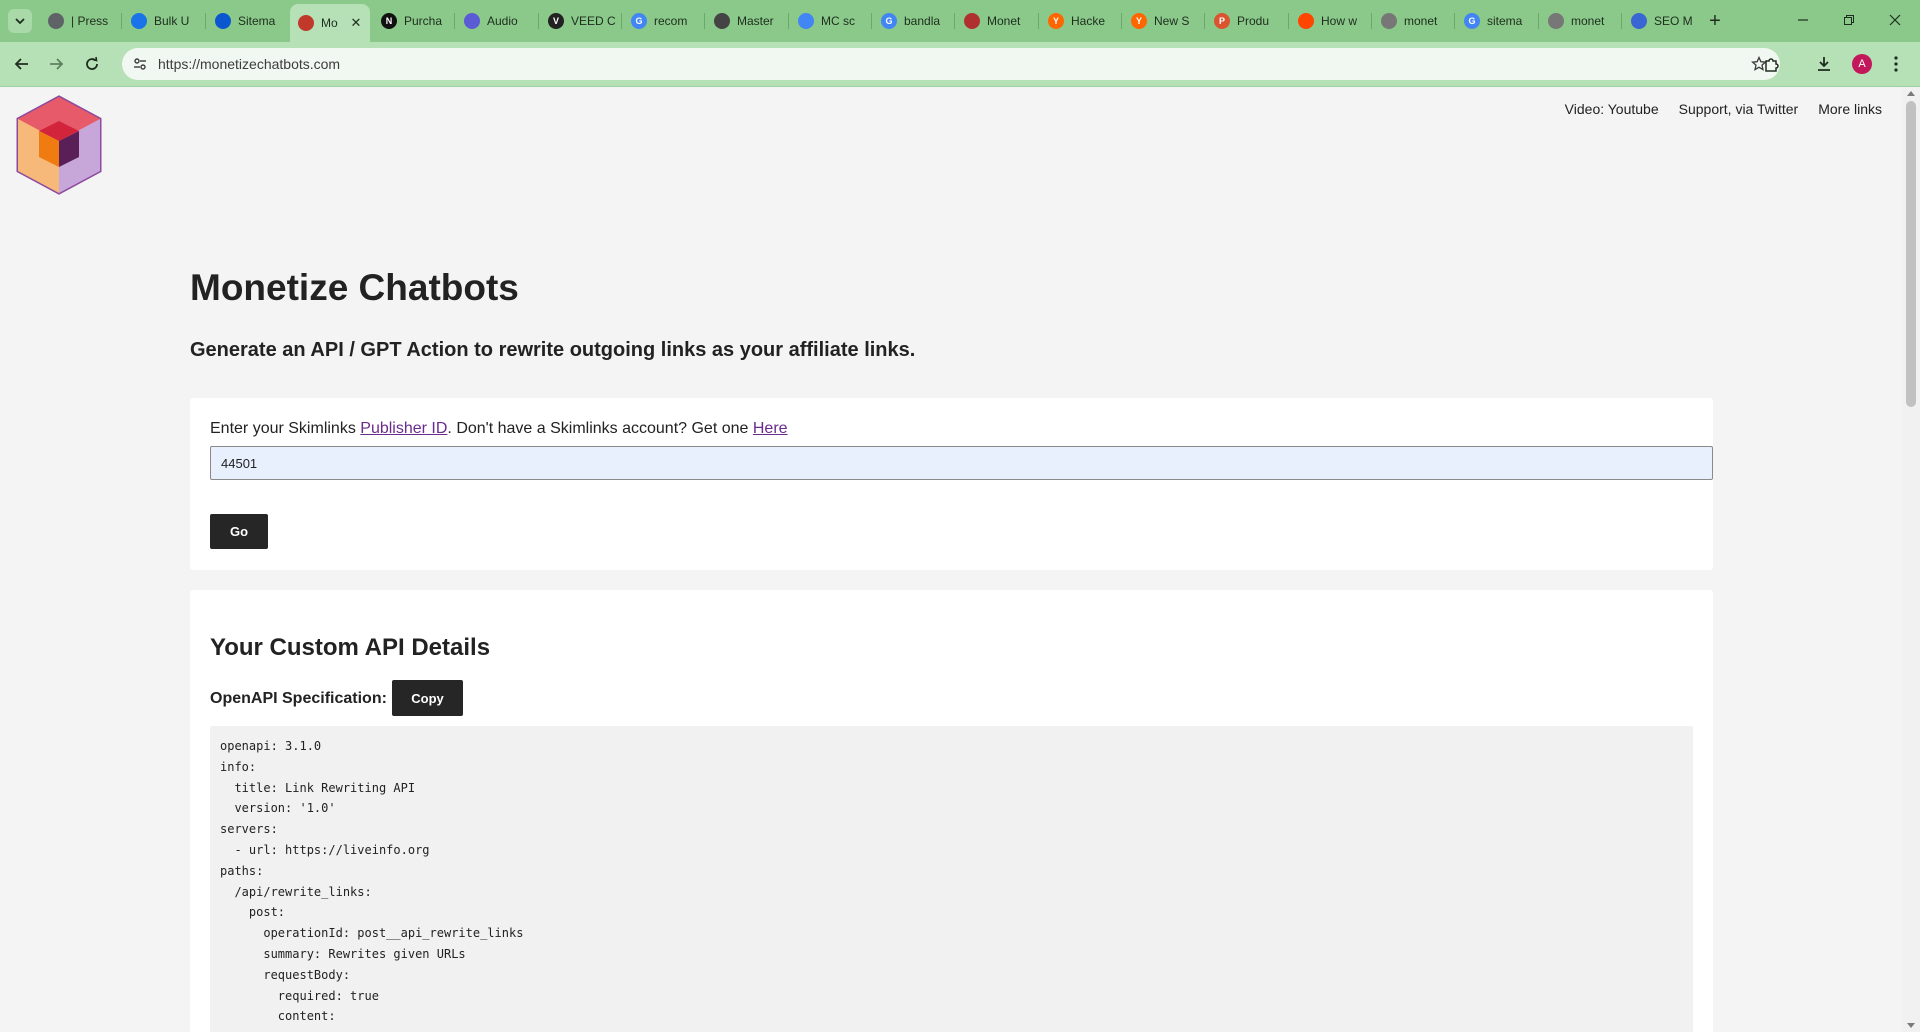 This screenshot has width=1920, height=1032. I want to click on skimlinks-signup-link: Here, so click(770, 428).